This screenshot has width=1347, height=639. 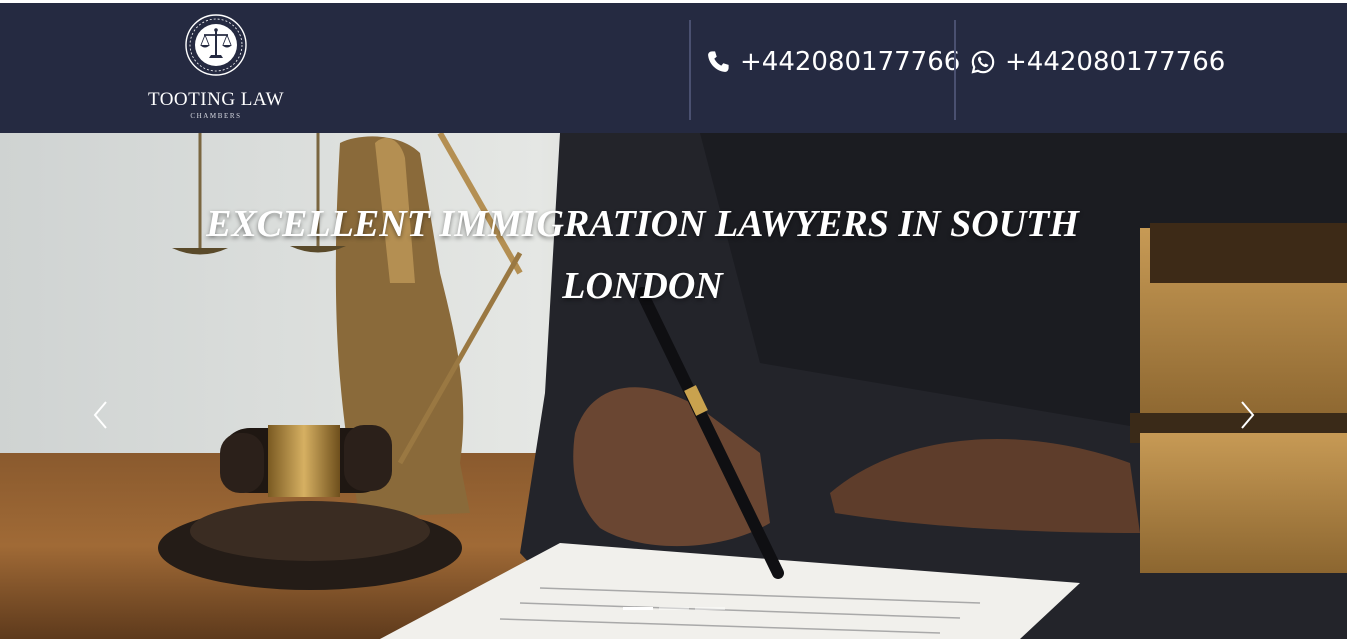 What do you see at coordinates (1115, 62) in the screenshot?
I see `whatsapp-number: +442080177766` at bounding box center [1115, 62].